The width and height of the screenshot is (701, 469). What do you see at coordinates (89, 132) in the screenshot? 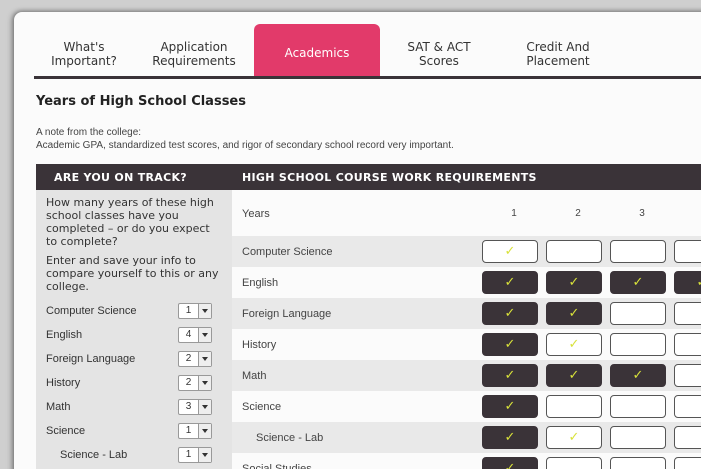
I see `note-heading: A note from the college:` at bounding box center [89, 132].